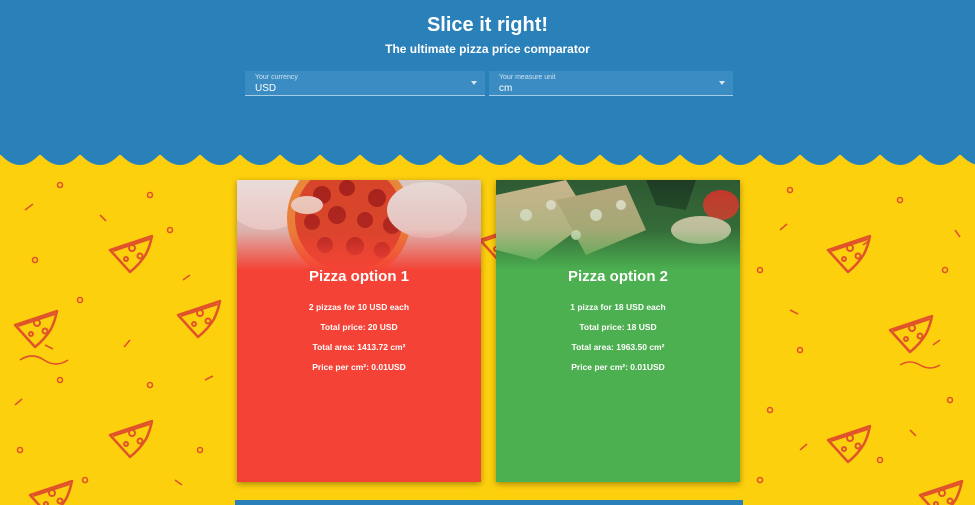 This screenshot has height=505, width=975. What do you see at coordinates (618, 347) in the screenshot?
I see `total-area: Total area: 1963.50 cm²` at bounding box center [618, 347].